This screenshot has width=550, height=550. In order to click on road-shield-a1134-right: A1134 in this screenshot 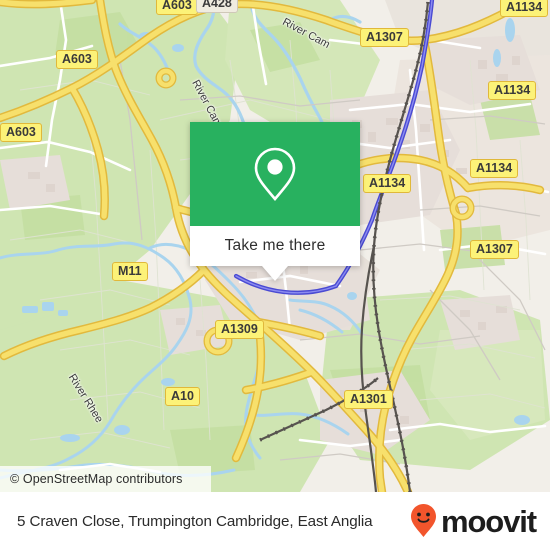, I will do `click(512, 91)`.